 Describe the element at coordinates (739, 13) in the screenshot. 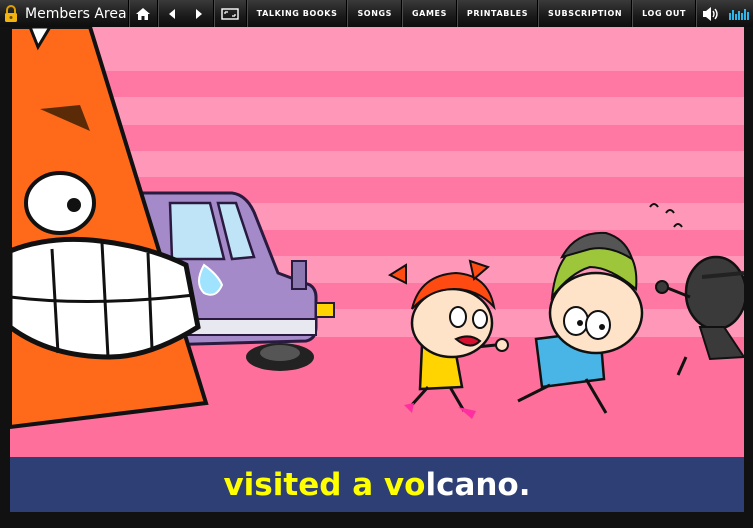

I see `equalizer-icon` at that location.